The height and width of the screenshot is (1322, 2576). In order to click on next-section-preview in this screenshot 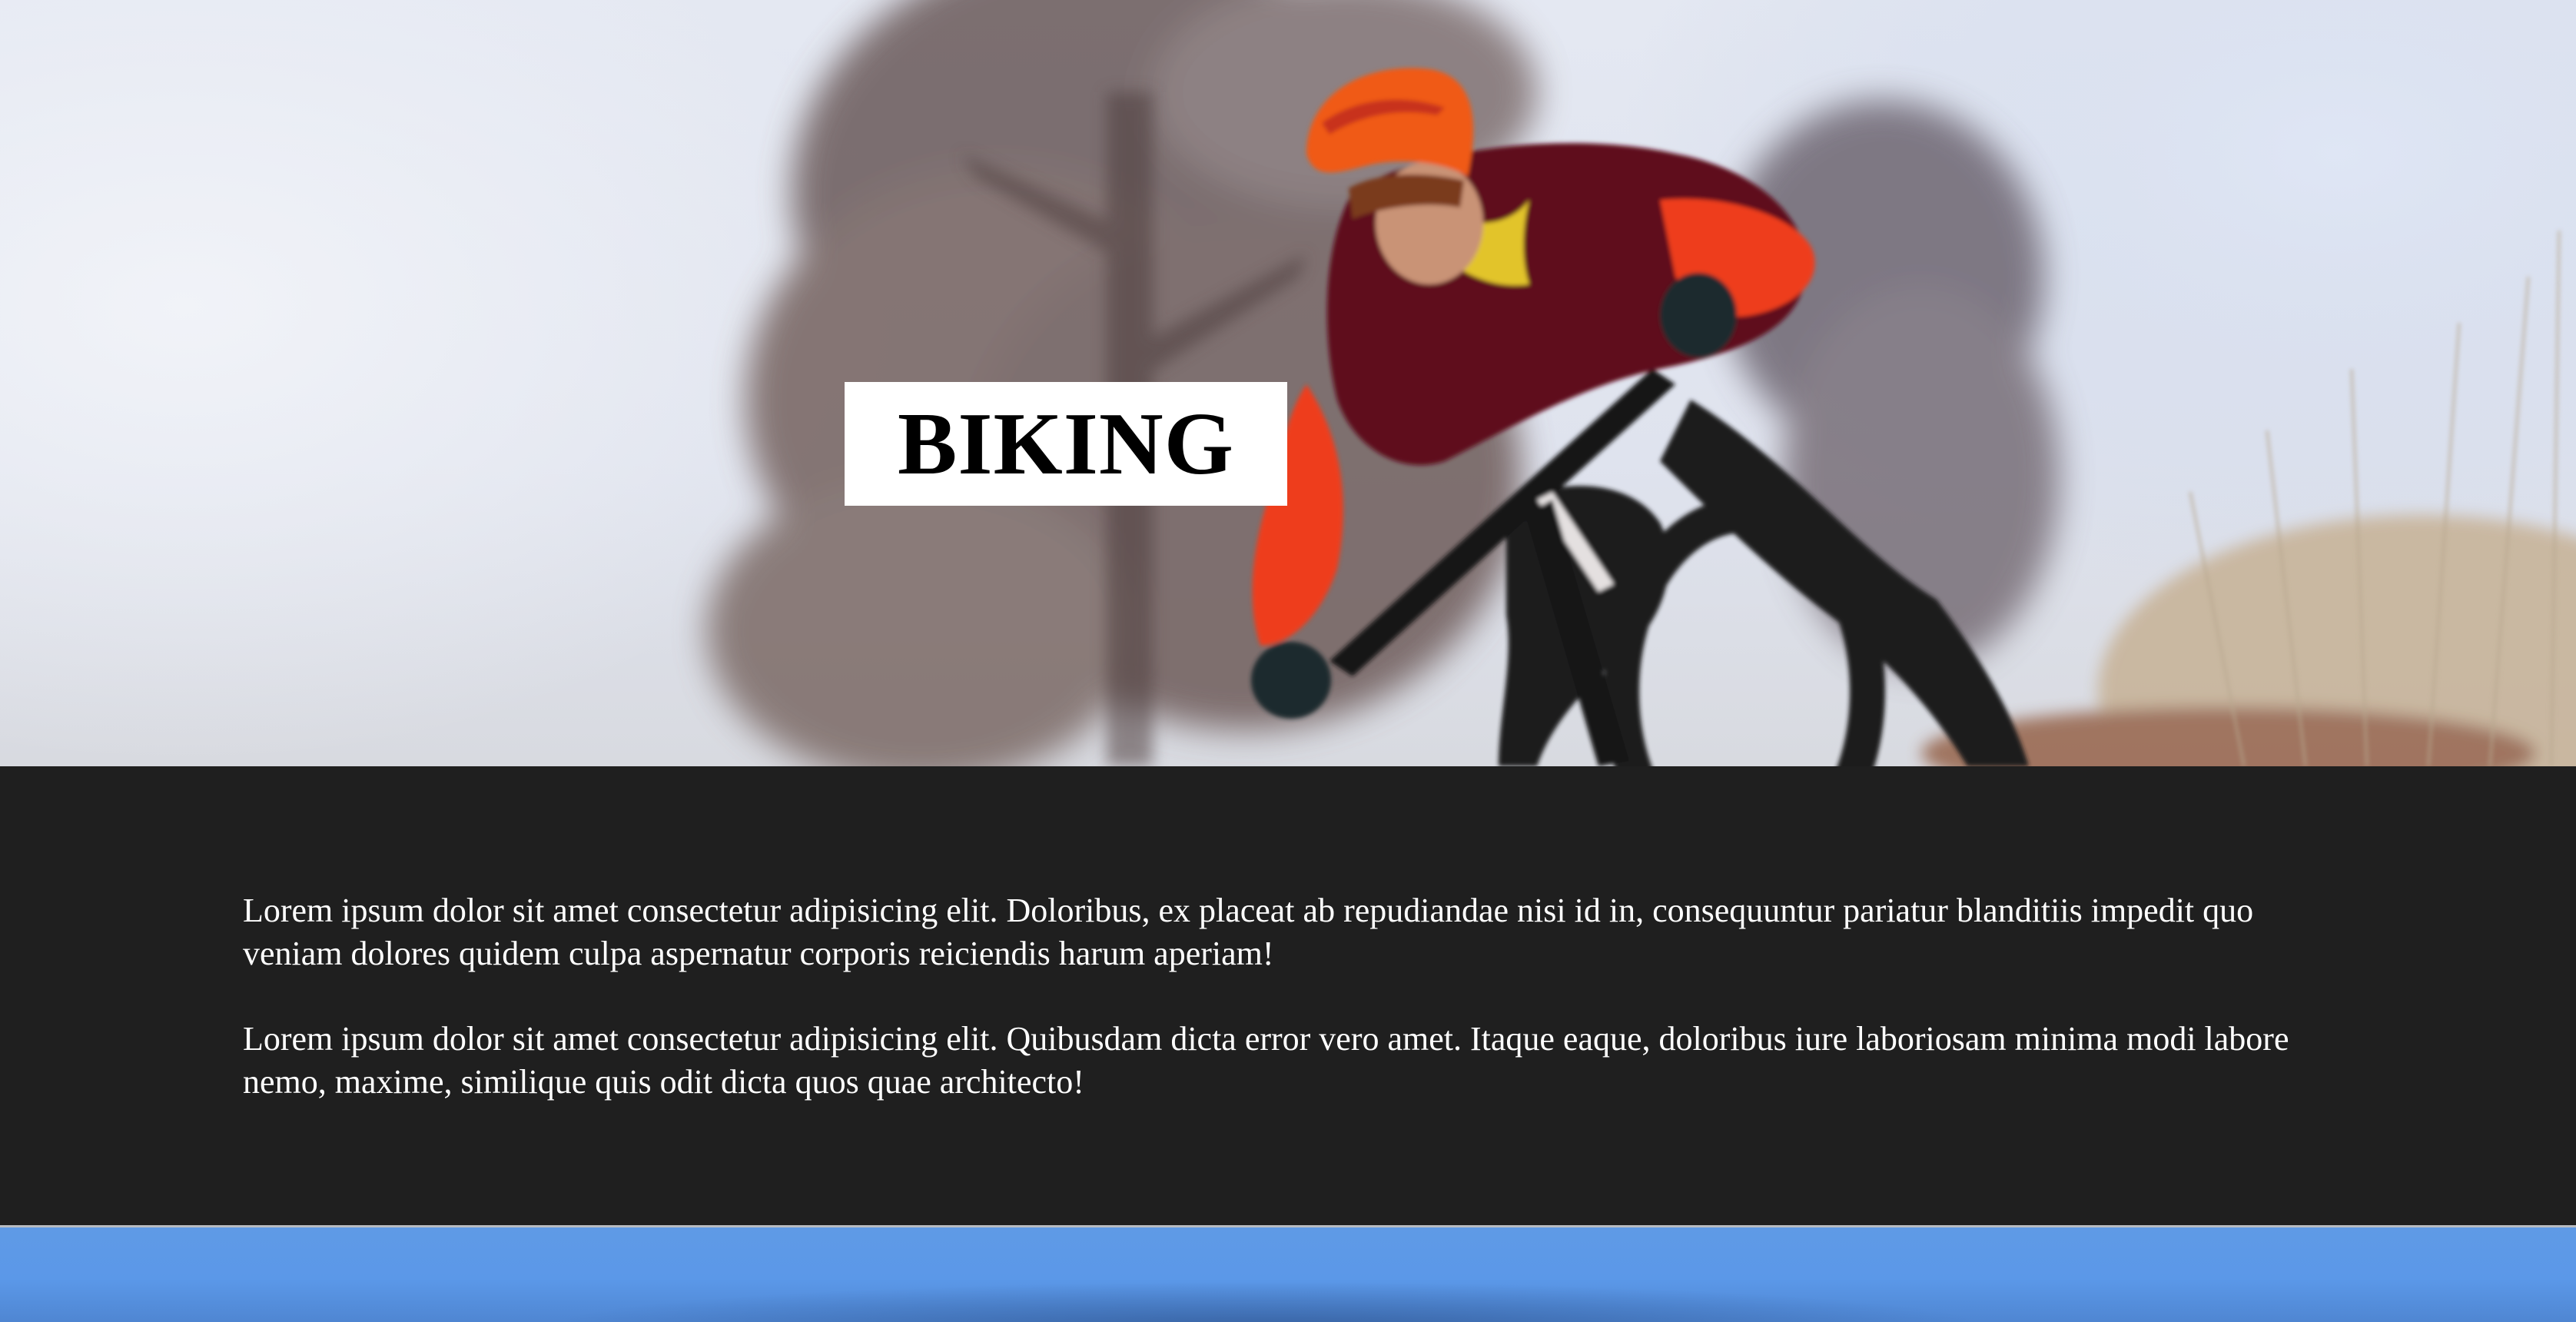, I will do `click(1288, 1274)`.